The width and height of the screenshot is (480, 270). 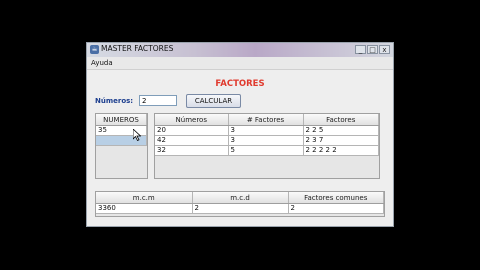 I want to click on minimize-button: _, so click(x=360, y=49).